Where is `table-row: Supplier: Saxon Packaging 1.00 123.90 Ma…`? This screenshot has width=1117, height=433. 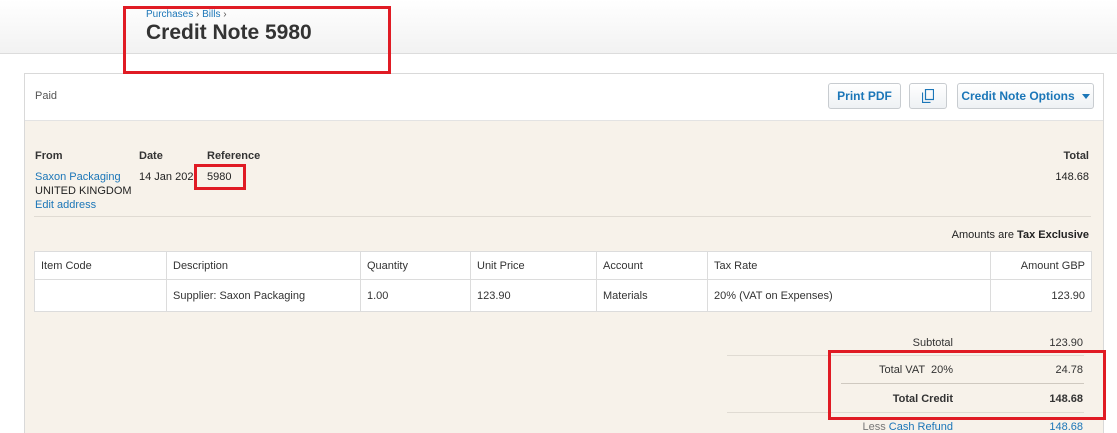
table-row: Supplier: Saxon Packaging 1.00 123.90 Ma… is located at coordinates (563, 295).